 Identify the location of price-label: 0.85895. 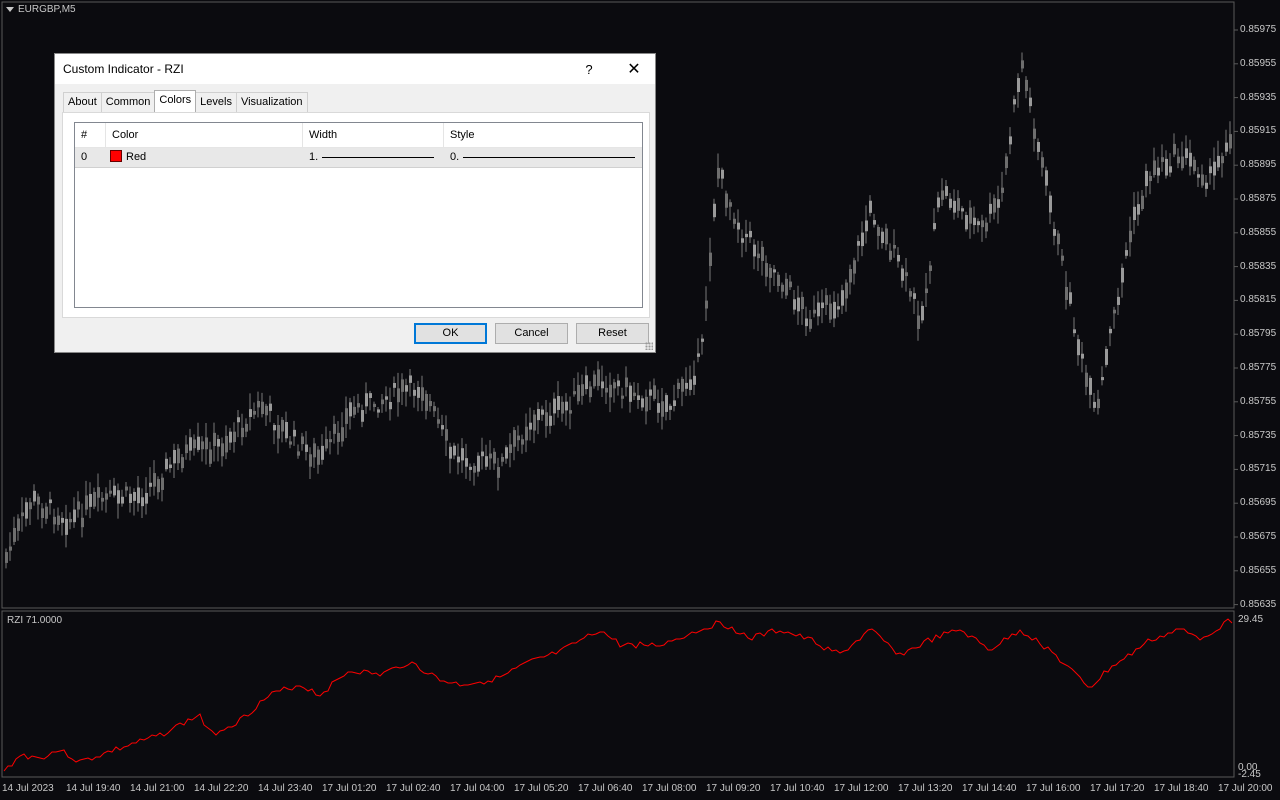
(1258, 165).